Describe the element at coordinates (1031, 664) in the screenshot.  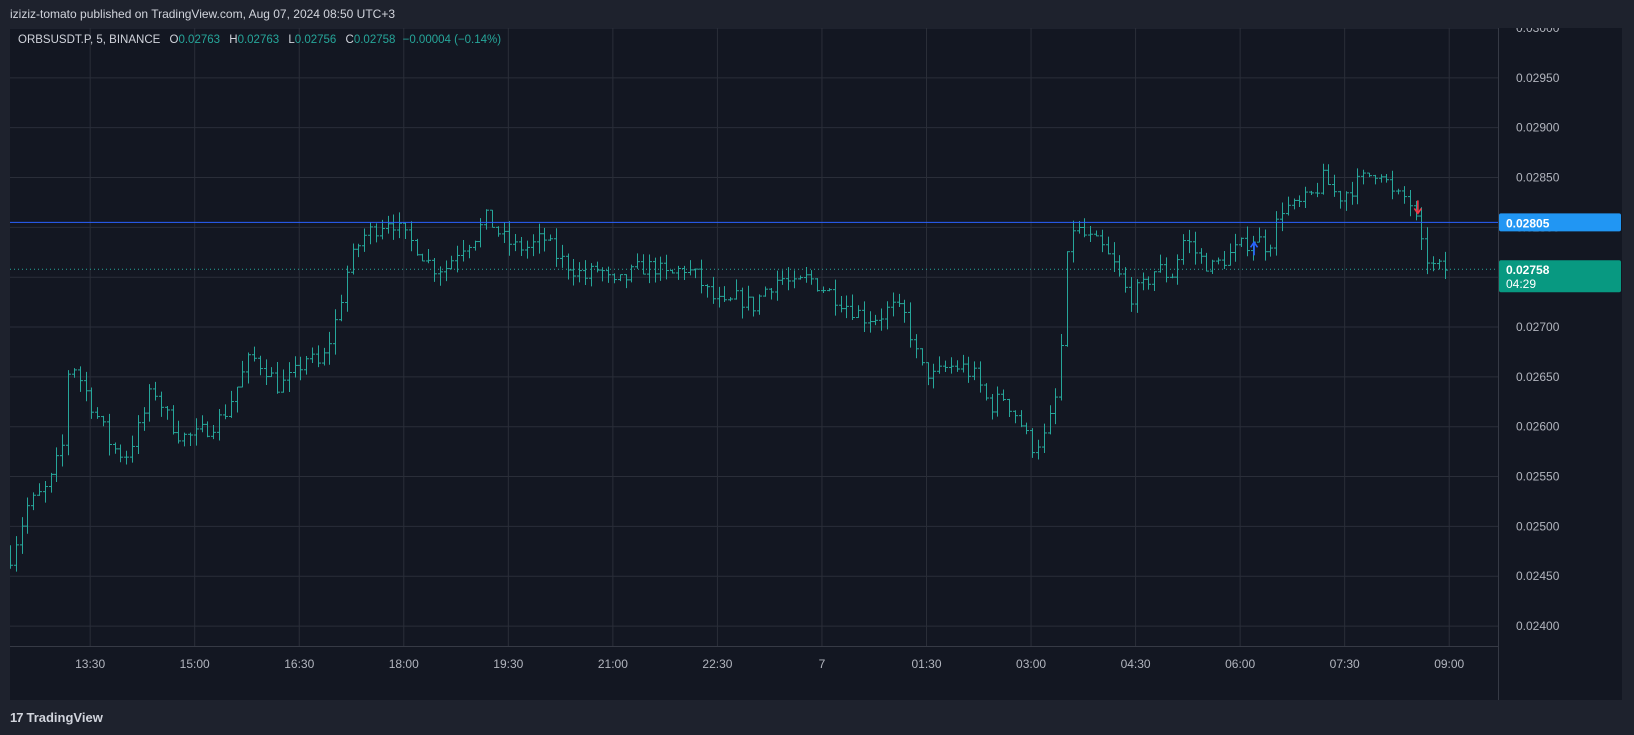
I see `x-tick-label: 03:00` at that location.